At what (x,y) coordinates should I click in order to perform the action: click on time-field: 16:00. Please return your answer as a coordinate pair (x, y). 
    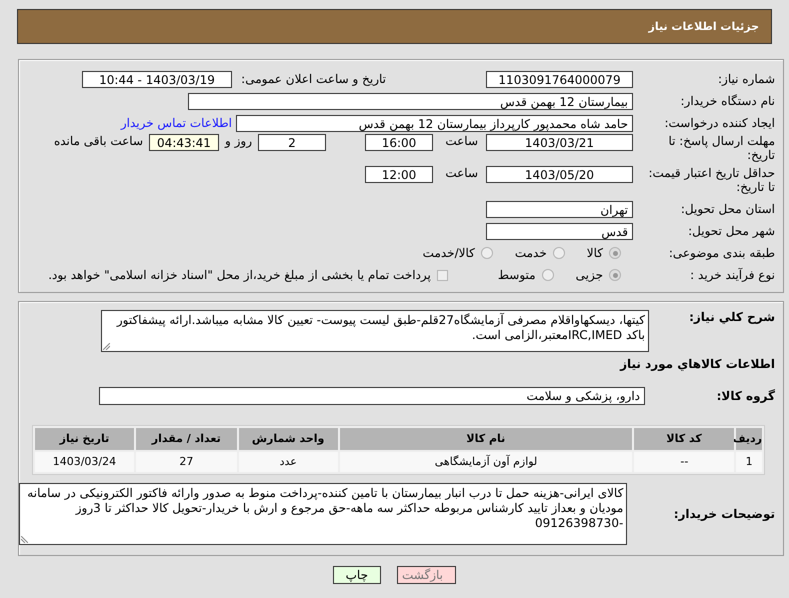
    Looking at the image, I should click on (399, 142).